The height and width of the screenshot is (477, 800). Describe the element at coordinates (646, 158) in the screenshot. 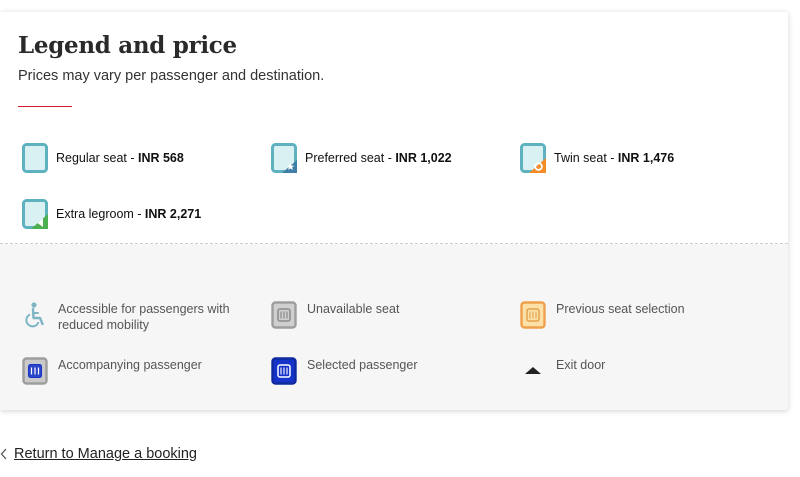

I see `seat-price: INR 1,476` at that location.